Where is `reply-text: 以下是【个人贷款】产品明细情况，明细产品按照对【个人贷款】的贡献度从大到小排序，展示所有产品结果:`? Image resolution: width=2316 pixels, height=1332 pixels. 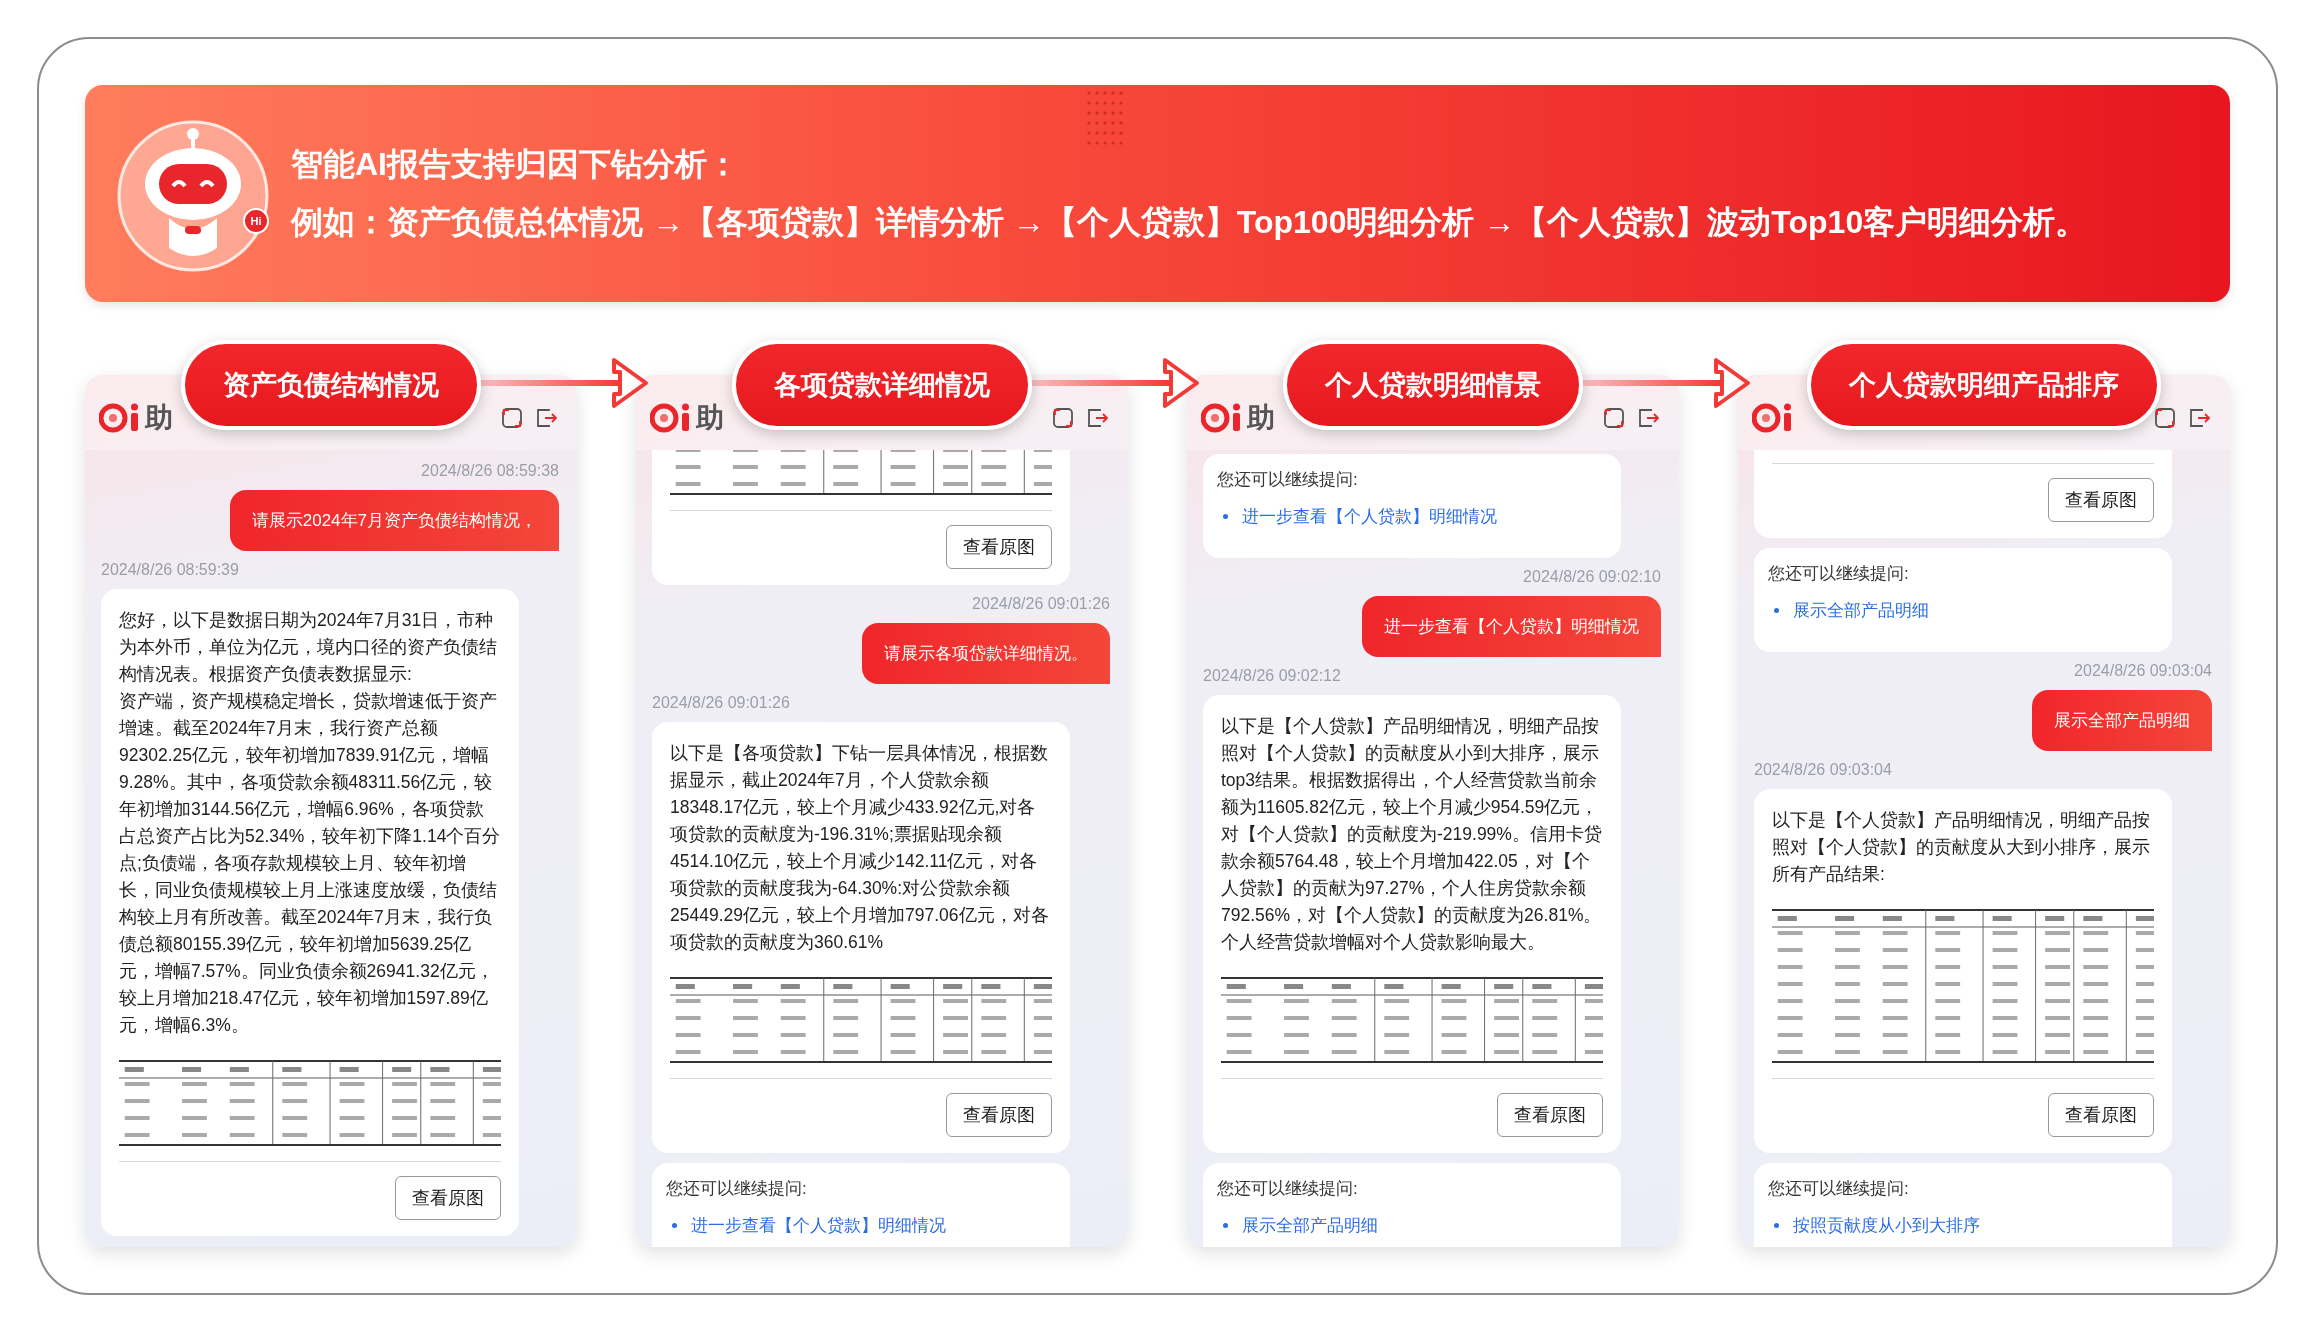 reply-text: 以下是【个人贷款】产品明细情况，明细产品按照对【个人贷款】的贡献度从大到小排序，展示所有产品结果: is located at coordinates (1961, 847).